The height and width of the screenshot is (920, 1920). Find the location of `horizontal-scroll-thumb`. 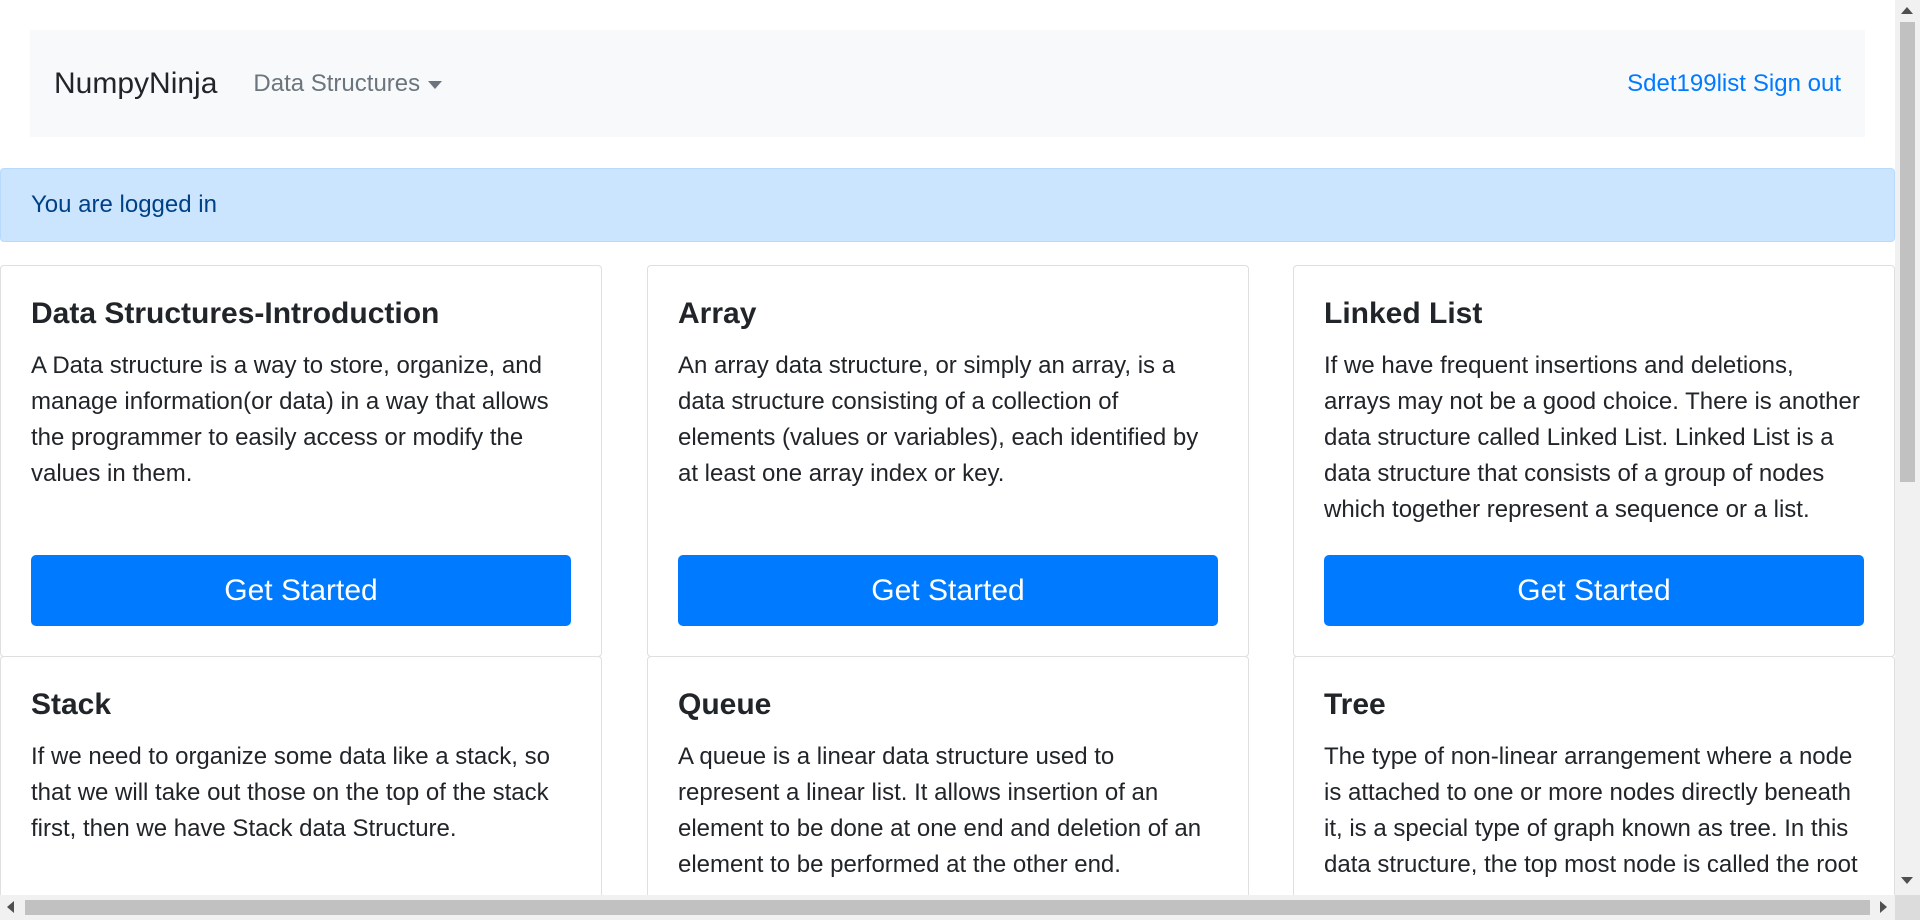

horizontal-scroll-thumb is located at coordinates (947, 907).